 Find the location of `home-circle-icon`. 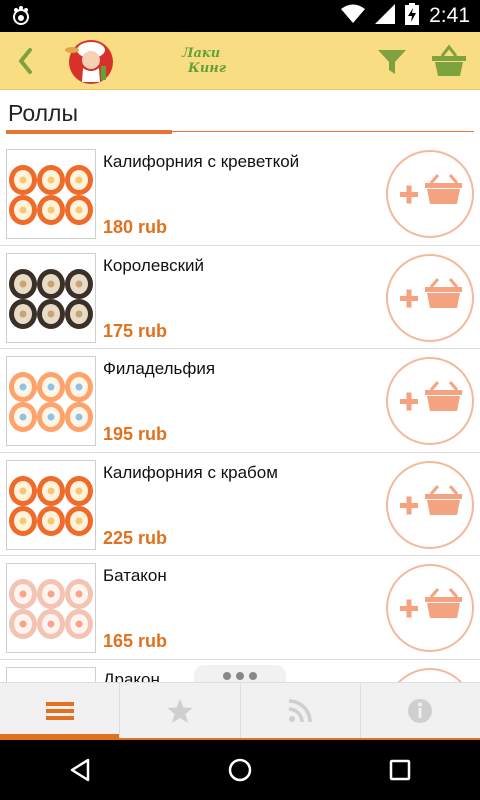

home-circle-icon is located at coordinates (240, 770).